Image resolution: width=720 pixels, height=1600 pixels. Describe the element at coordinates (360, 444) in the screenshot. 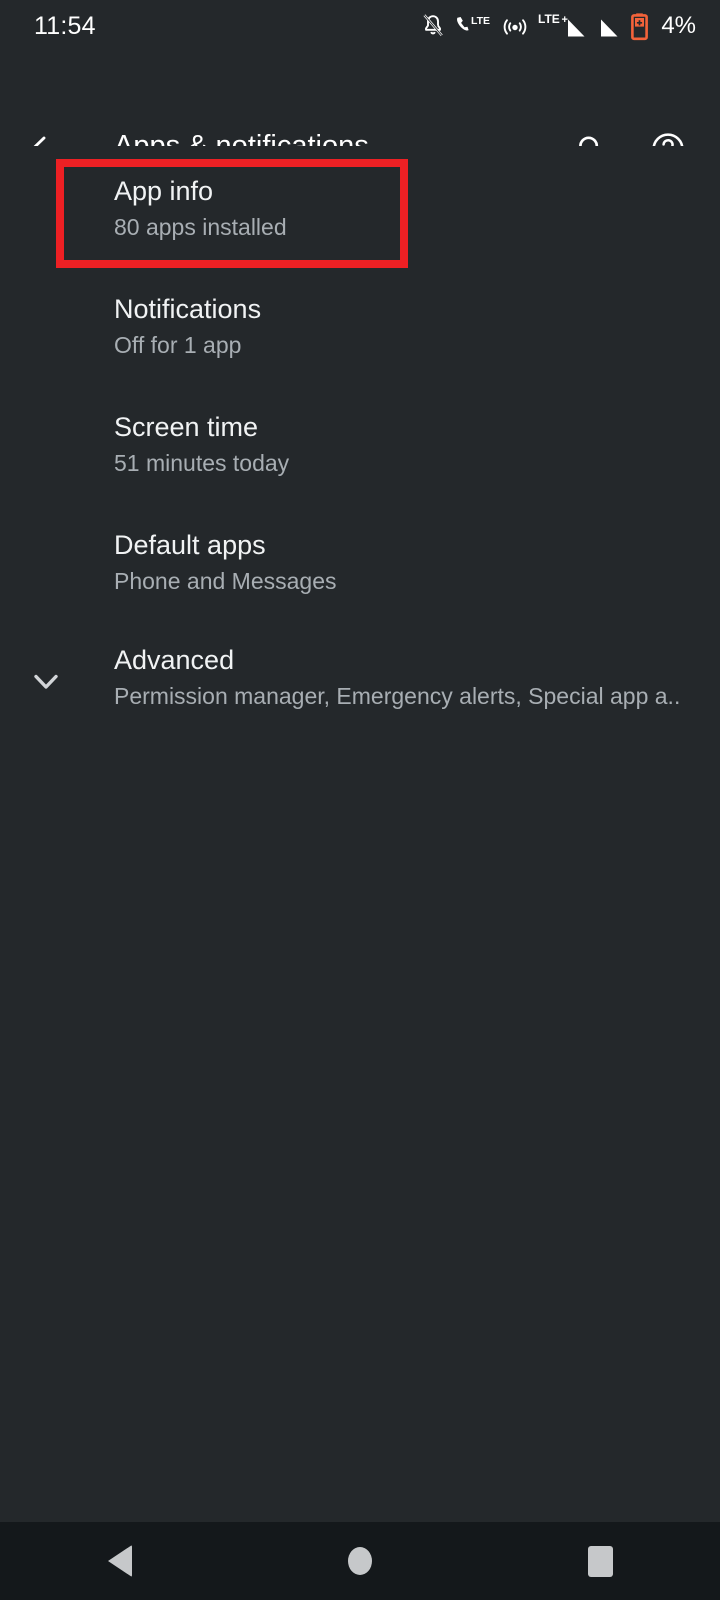

I see `list-item-screen-time: Screen time 51 minutes today` at that location.